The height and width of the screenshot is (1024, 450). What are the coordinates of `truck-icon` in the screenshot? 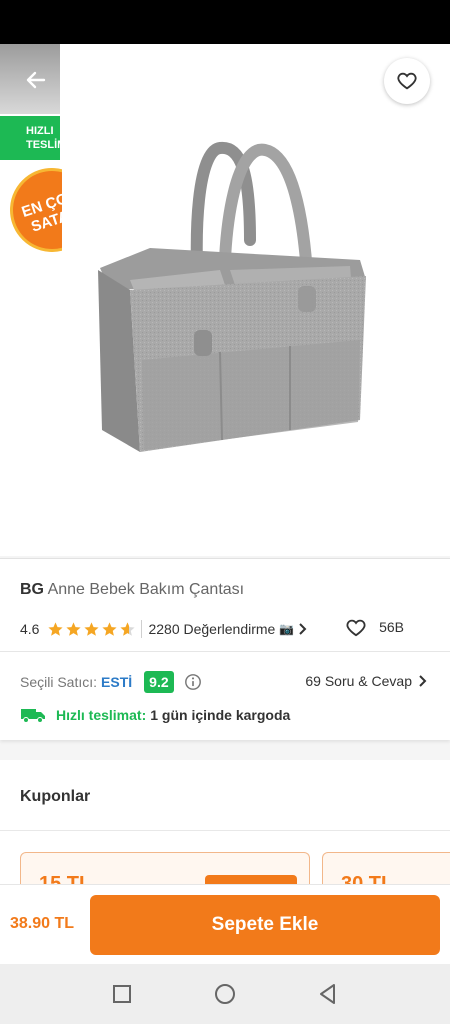 It's located at (33, 716).